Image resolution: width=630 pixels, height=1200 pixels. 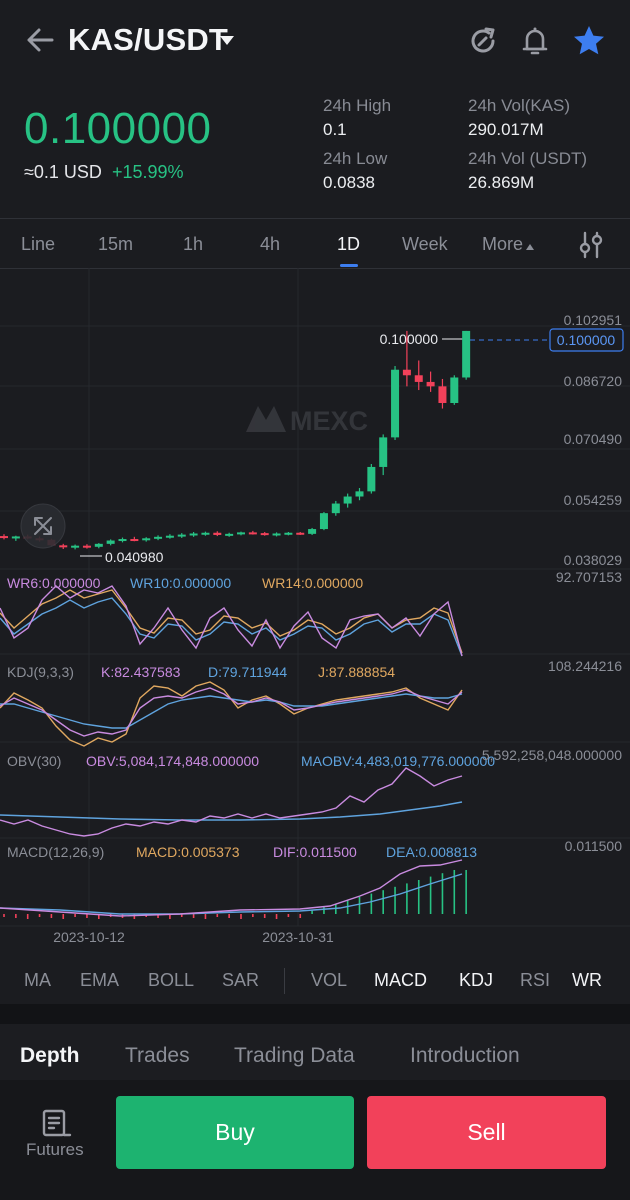 What do you see at coordinates (400, 980) in the screenshot?
I see `indicator-macd: MACD` at bounding box center [400, 980].